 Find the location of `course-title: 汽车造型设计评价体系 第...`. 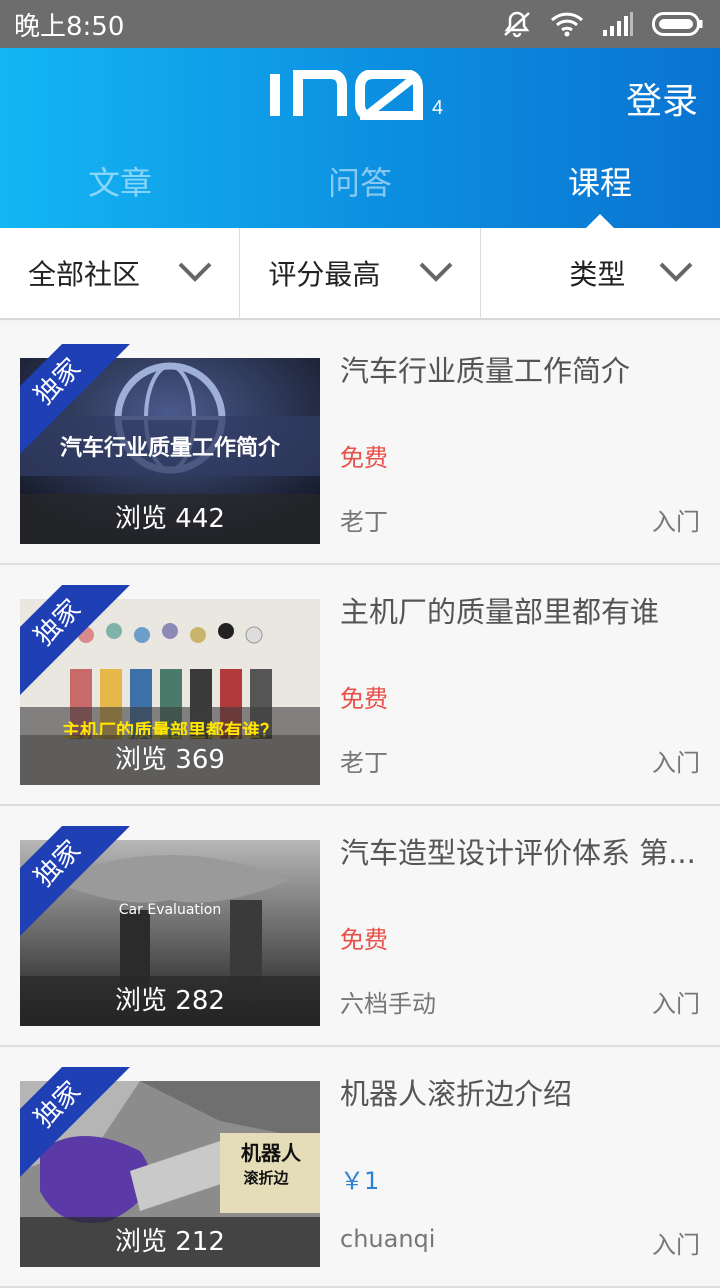

course-title: 汽车造型设计评价体系 第... is located at coordinates (518, 853).